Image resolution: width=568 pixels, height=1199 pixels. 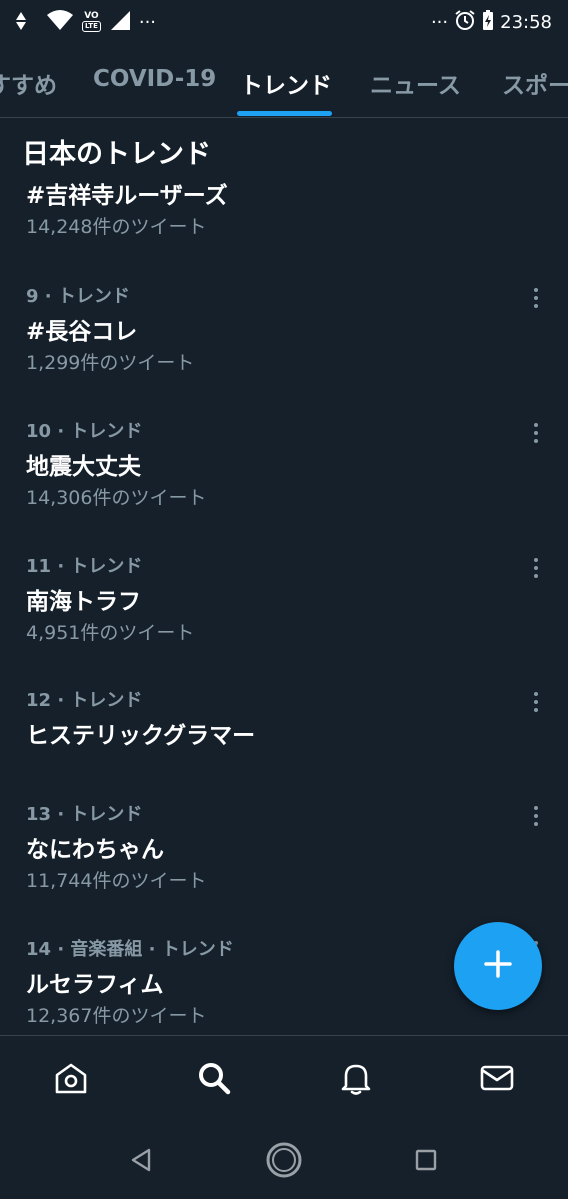 I want to click on tab-covid19: COVID-19, so click(x=154, y=79).